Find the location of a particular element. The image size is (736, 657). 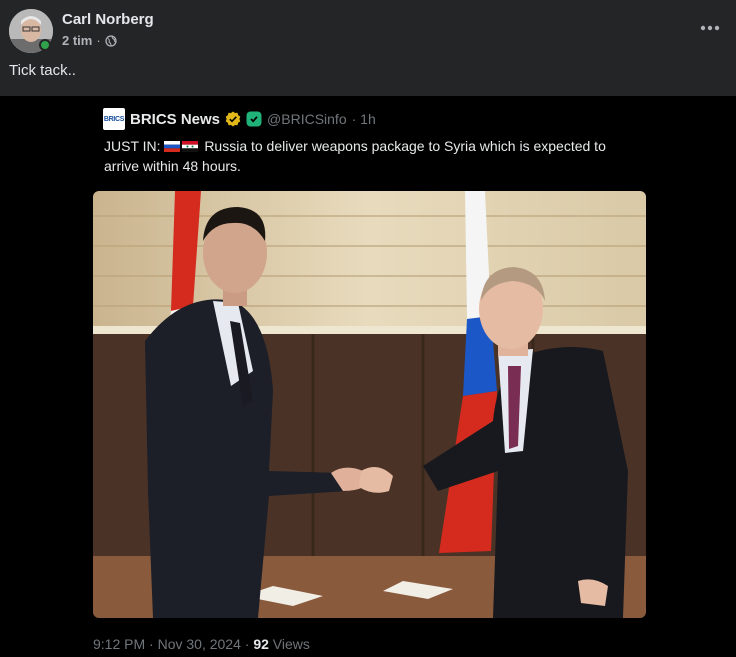

russia-flag-icon is located at coordinates (172, 146).